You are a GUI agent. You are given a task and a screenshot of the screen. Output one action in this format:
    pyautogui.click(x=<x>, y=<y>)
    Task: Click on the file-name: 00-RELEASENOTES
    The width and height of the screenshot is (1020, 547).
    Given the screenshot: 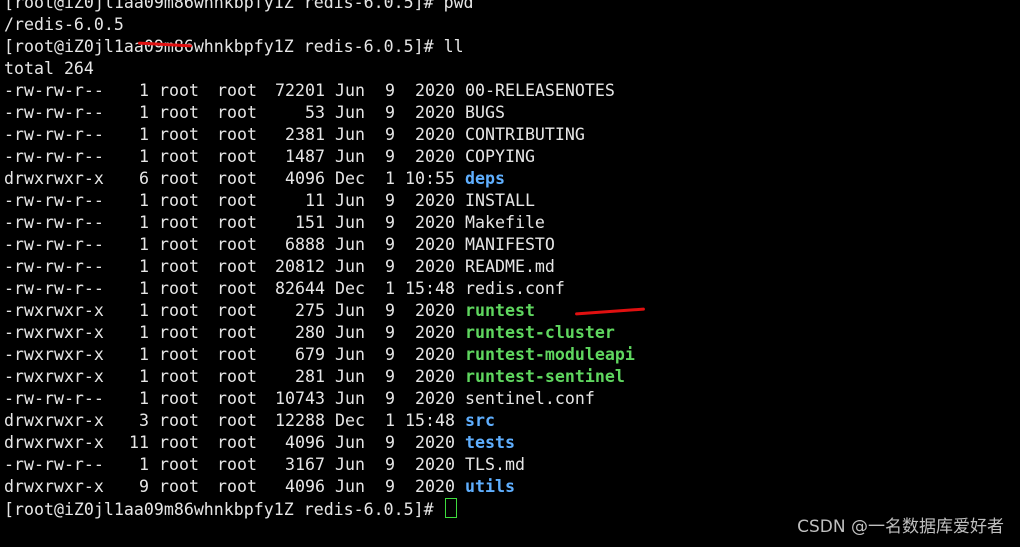 What is the action you would take?
    pyautogui.click(x=540, y=90)
    